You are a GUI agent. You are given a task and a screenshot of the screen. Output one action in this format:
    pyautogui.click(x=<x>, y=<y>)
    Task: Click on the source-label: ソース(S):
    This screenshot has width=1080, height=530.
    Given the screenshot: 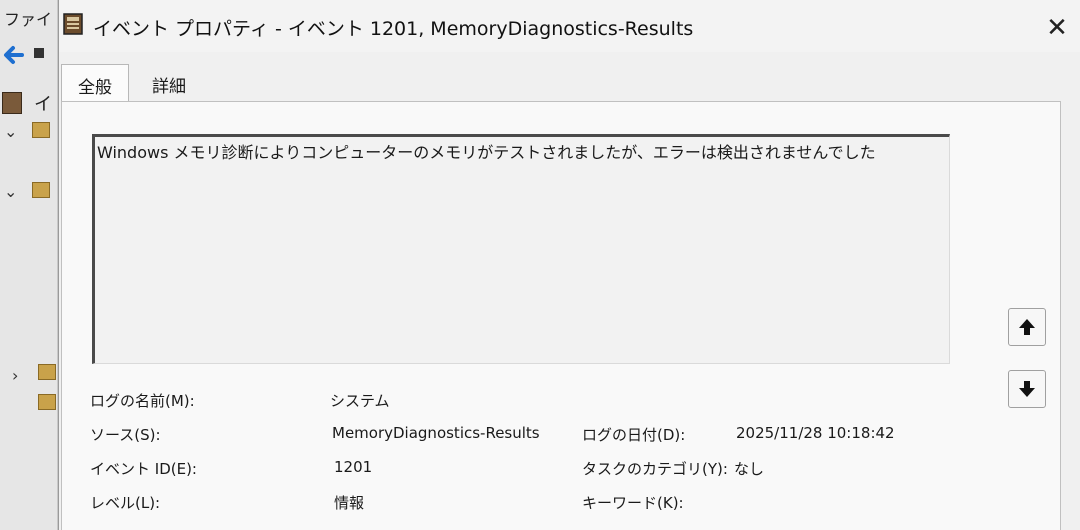 What is the action you would take?
    pyautogui.click(x=125, y=435)
    